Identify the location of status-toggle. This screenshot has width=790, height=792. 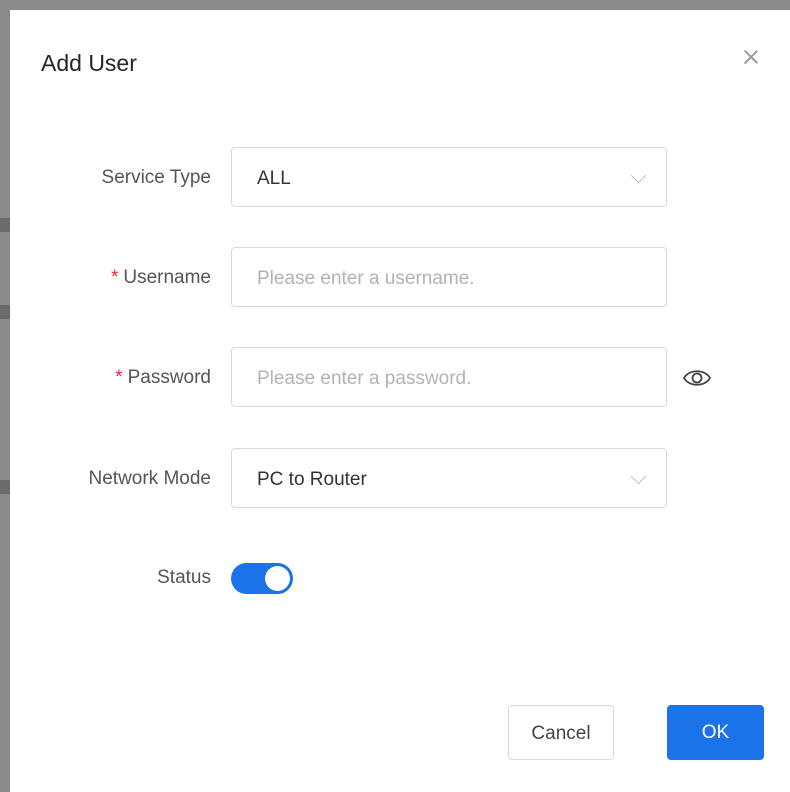
(262, 578).